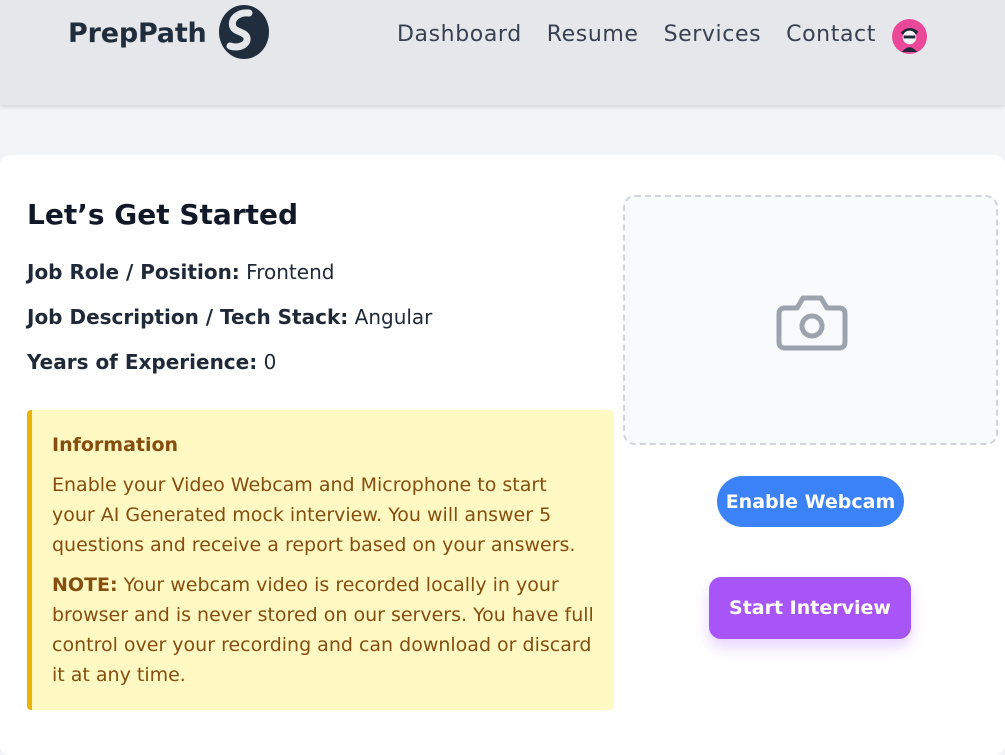  I want to click on main-nav: Dashboard Resume Services Contact, so click(649, 34).